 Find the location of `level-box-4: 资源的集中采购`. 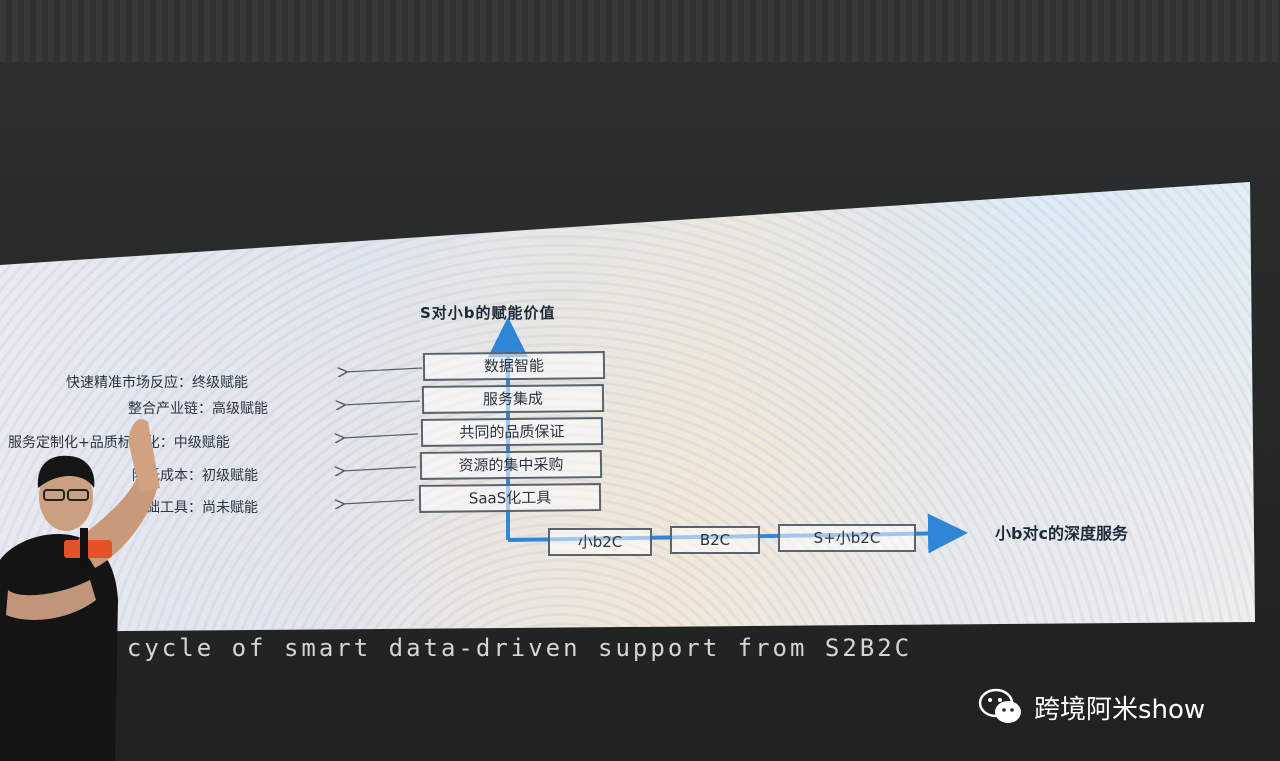

level-box-4: 资源的集中采购 is located at coordinates (511, 465).